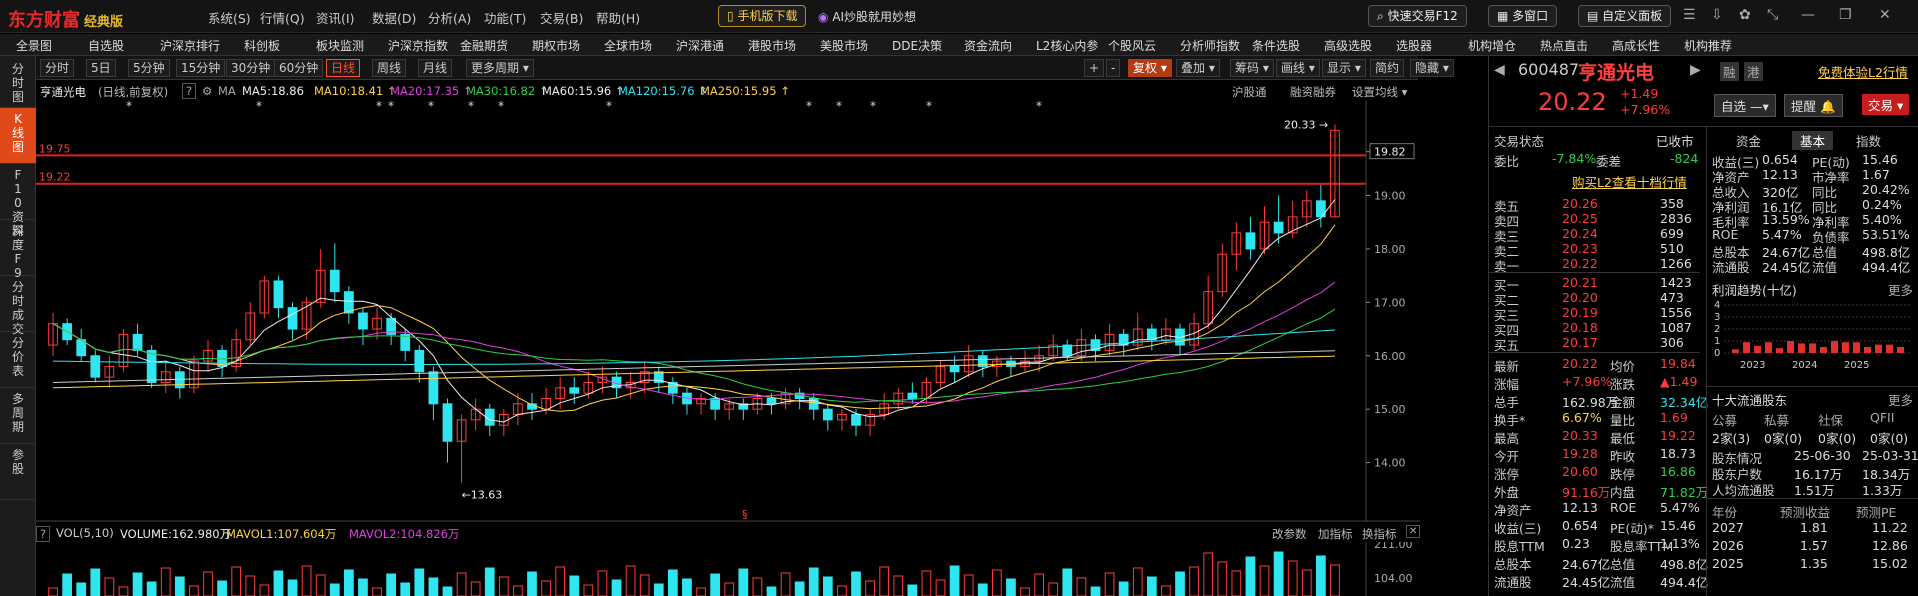 This screenshot has width=1918, height=596. What do you see at coordinates (262, 45) in the screenshot?
I see `nav-item: 科创板` at bounding box center [262, 45].